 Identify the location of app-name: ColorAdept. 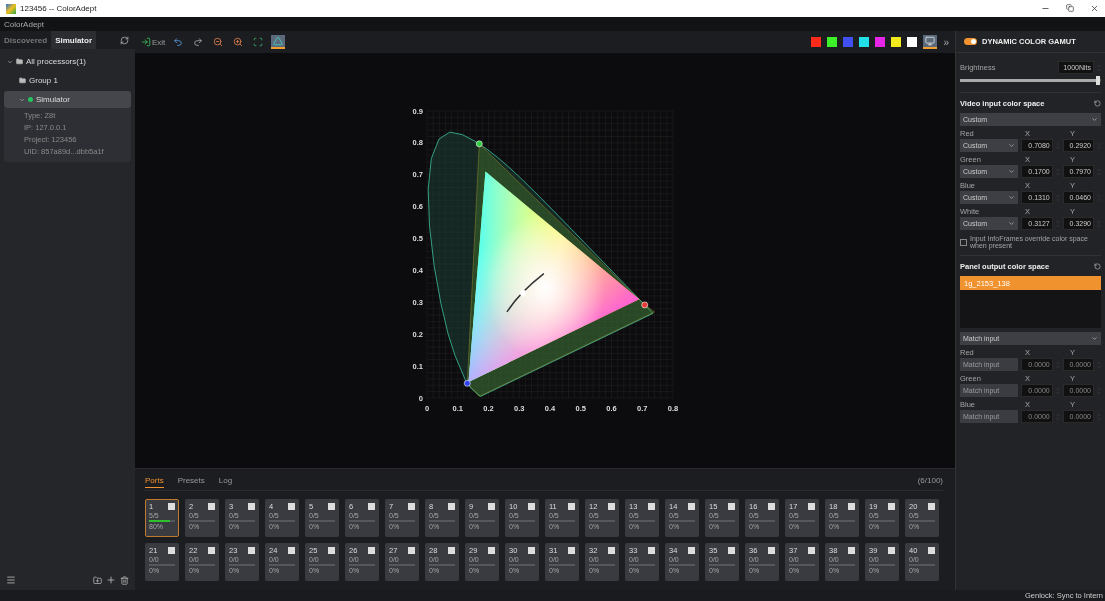
(24, 24).